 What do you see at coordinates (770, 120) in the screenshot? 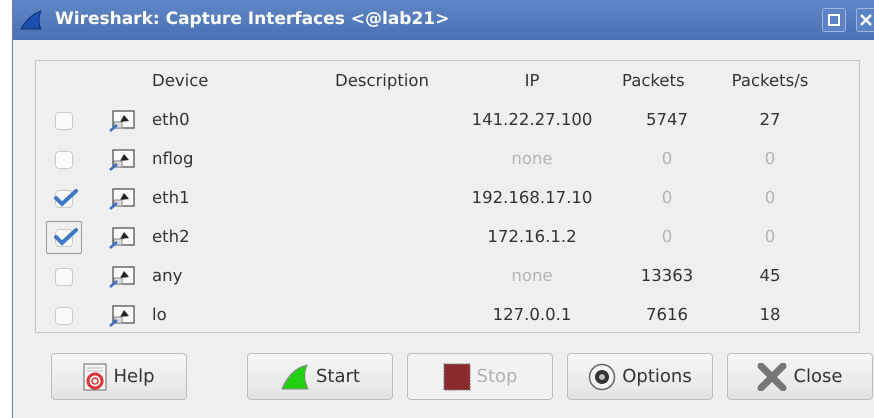
I see `packet-rate: 27` at bounding box center [770, 120].